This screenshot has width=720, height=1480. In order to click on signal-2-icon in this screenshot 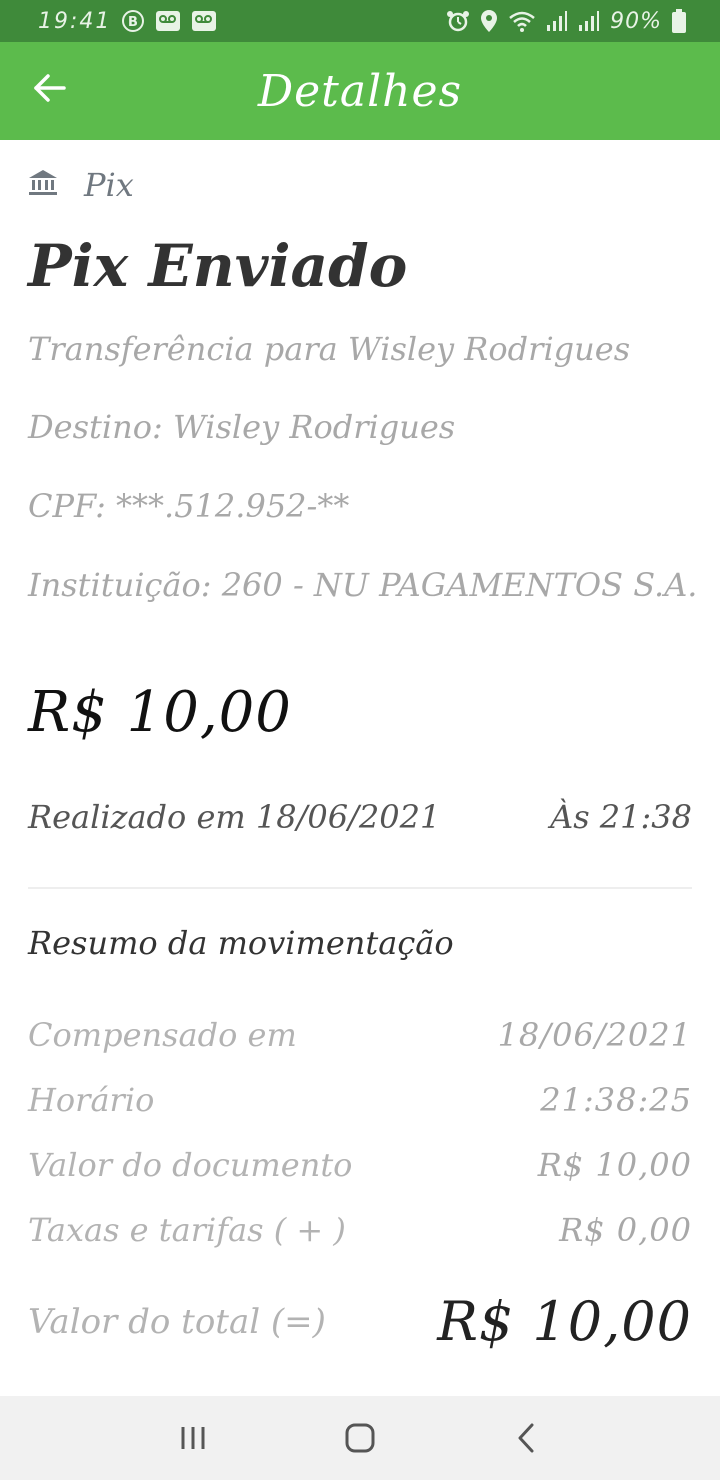, I will do `click(589, 21)`.